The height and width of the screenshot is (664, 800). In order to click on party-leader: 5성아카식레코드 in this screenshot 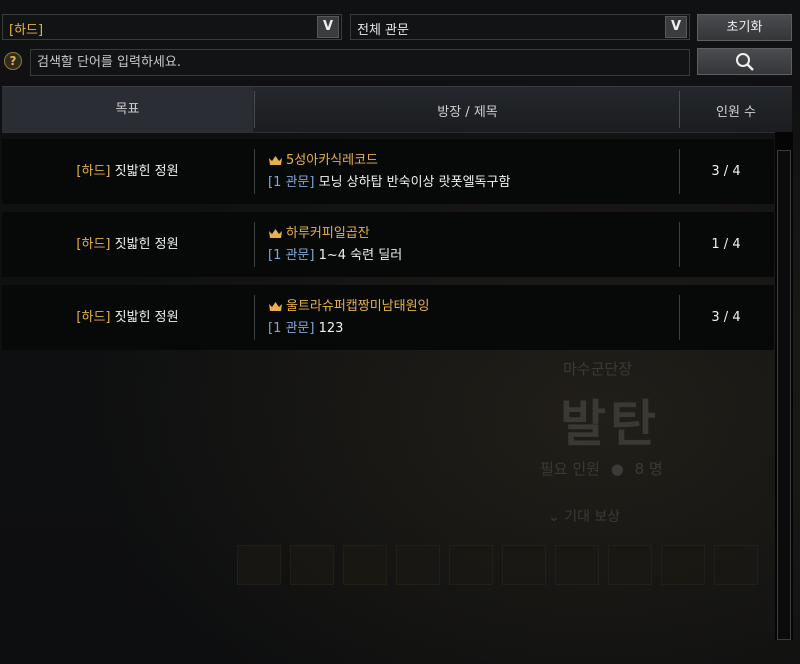, I will do `click(323, 158)`.